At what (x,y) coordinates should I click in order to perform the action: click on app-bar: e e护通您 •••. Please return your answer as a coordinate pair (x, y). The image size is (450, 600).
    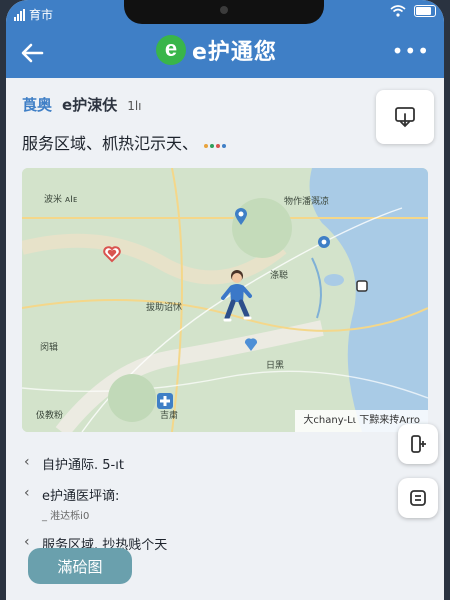
    Looking at the image, I should click on (225, 53).